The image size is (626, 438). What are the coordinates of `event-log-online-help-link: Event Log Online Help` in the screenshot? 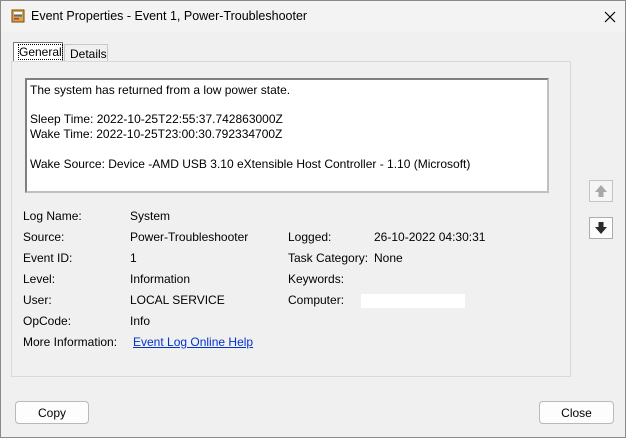 It's located at (193, 342).